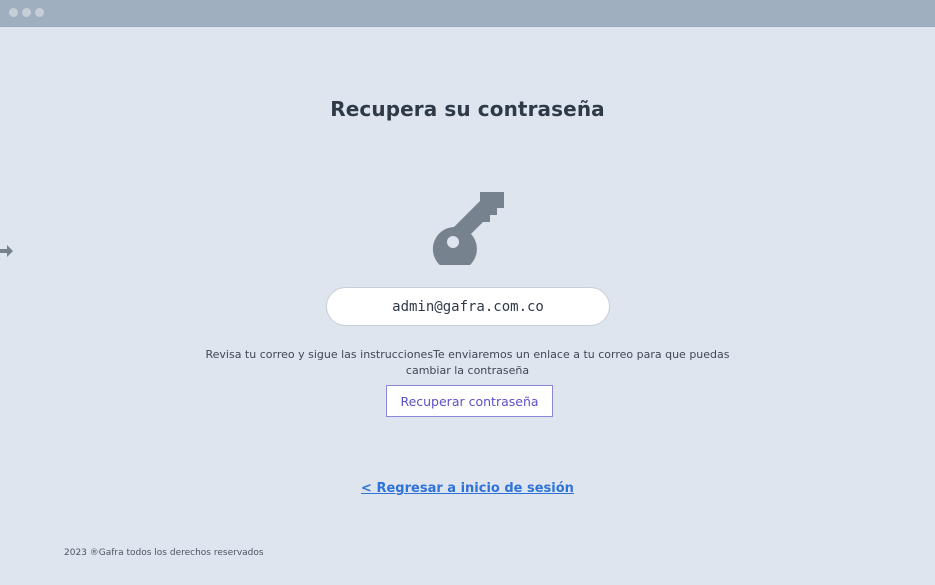 This screenshot has height=585, width=935. What do you see at coordinates (467, 488) in the screenshot?
I see `back-to-login-link: < Regresar a inicio de sesión` at bounding box center [467, 488].